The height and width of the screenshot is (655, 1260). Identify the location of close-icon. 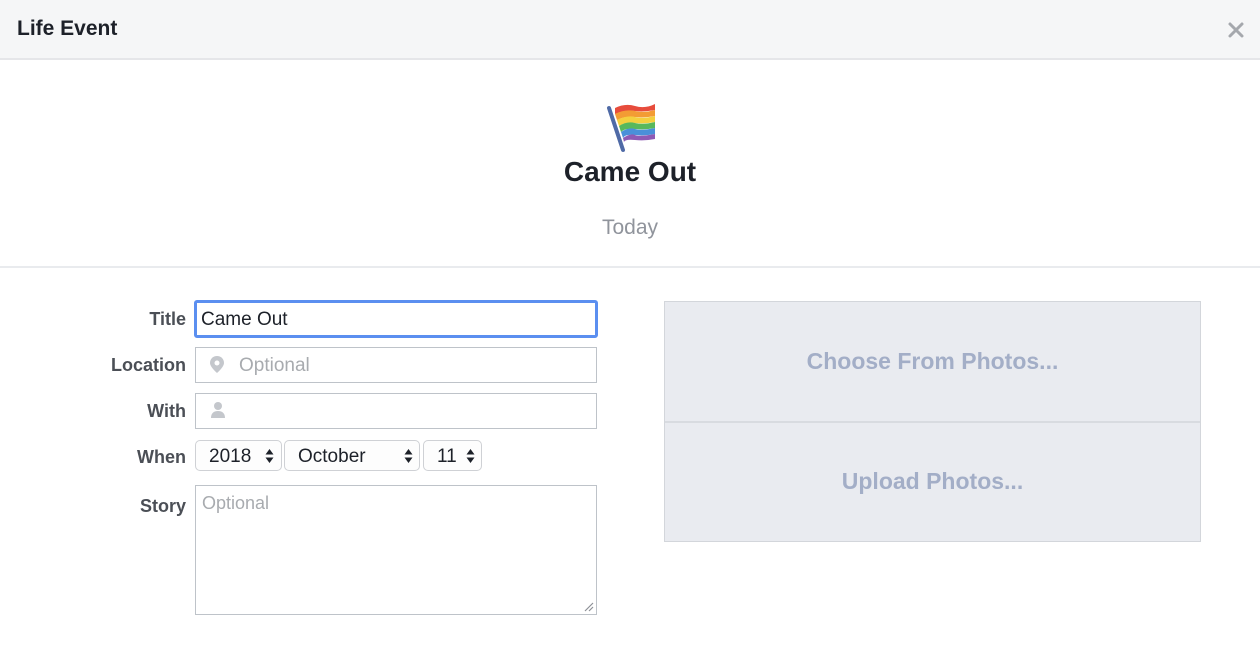
(1236, 30).